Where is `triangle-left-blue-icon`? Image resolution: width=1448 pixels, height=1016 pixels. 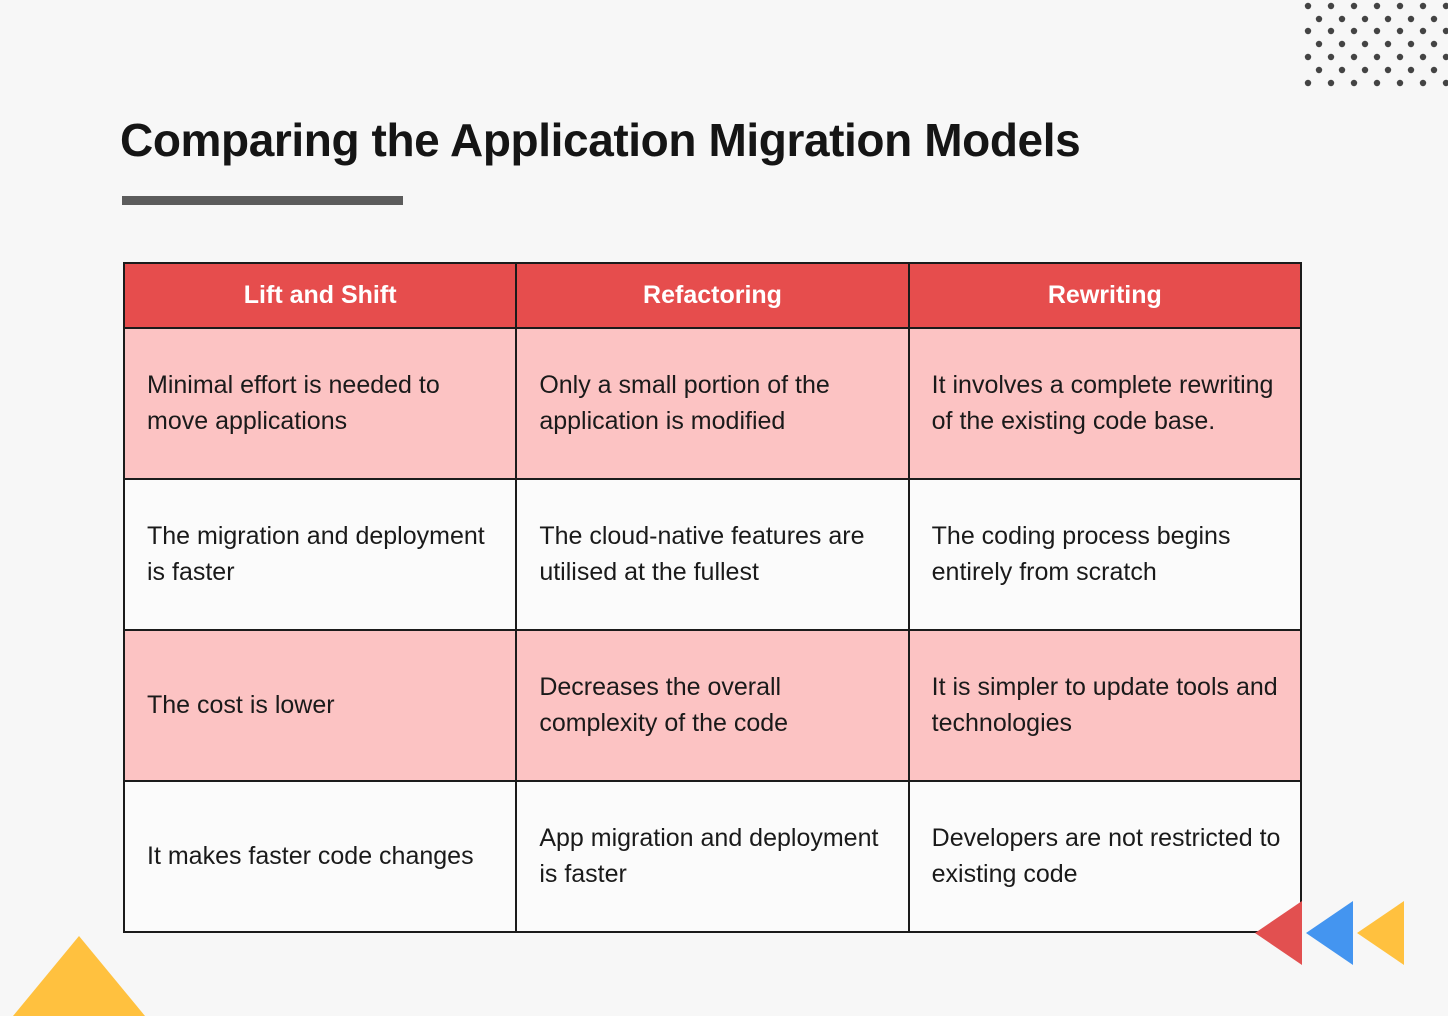
triangle-left-blue-icon is located at coordinates (1329, 933).